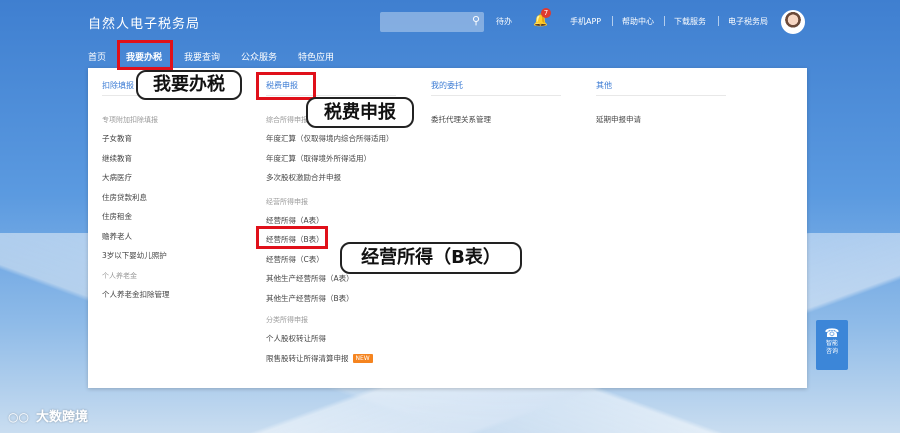 The image size is (900, 433). Describe the element at coordinates (136, 143) in the screenshot. I see `menu-item-children-education: 子女教育` at that location.